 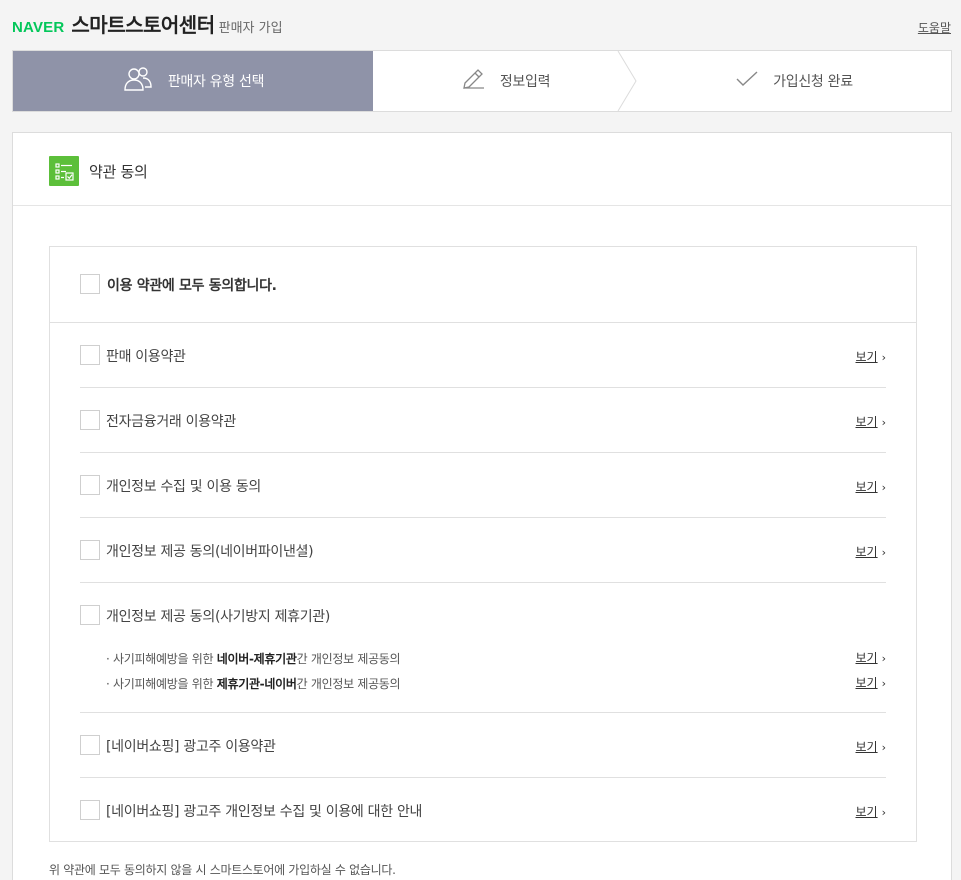 I want to click on signup-stepper: 판매자 유형 선택 정보입력 가입신청 완료, so click(x=482, y=81).